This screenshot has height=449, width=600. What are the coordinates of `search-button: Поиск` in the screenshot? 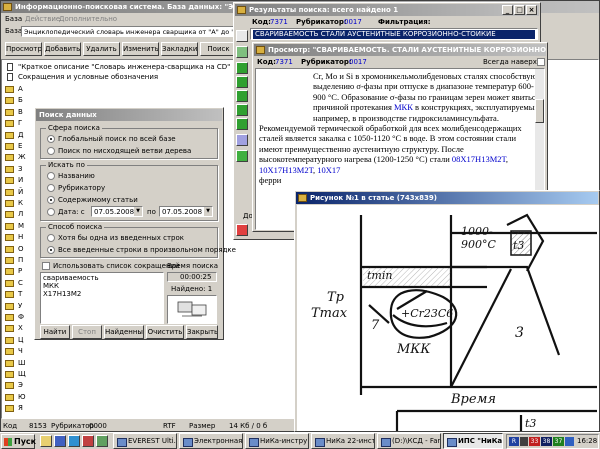 It's located at (218, 49).